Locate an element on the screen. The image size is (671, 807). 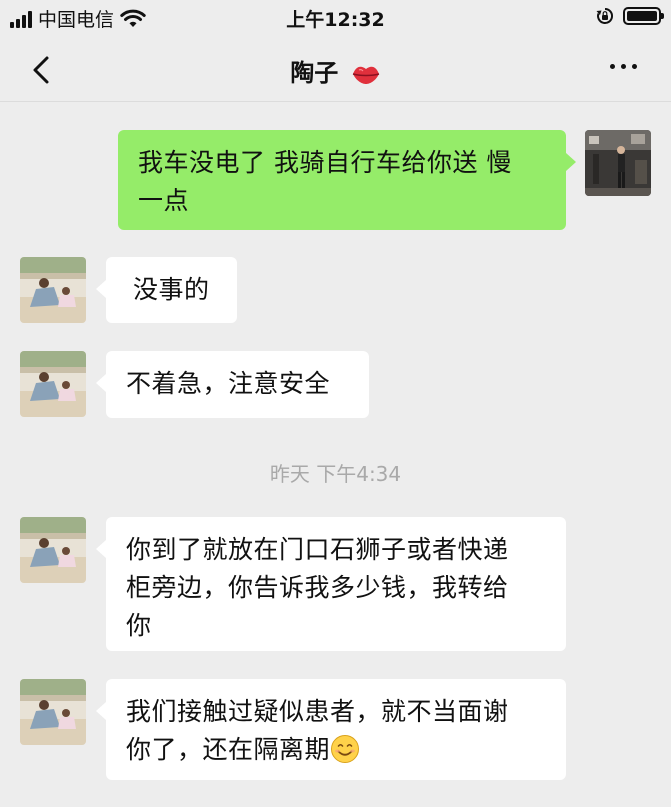
message-text-line: 我们接触过疑似患者，就不当面谢 is located at coordinates (317, 711).